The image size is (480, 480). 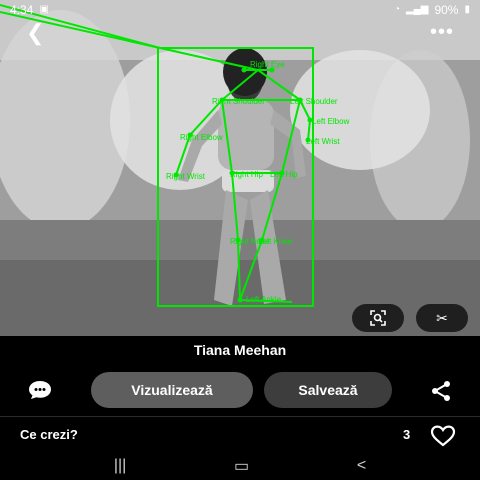 What do you see at coordinates (246, 174) in the screenshot?
I see `kp-label: Right Hip` at bounding box center [246, 174].